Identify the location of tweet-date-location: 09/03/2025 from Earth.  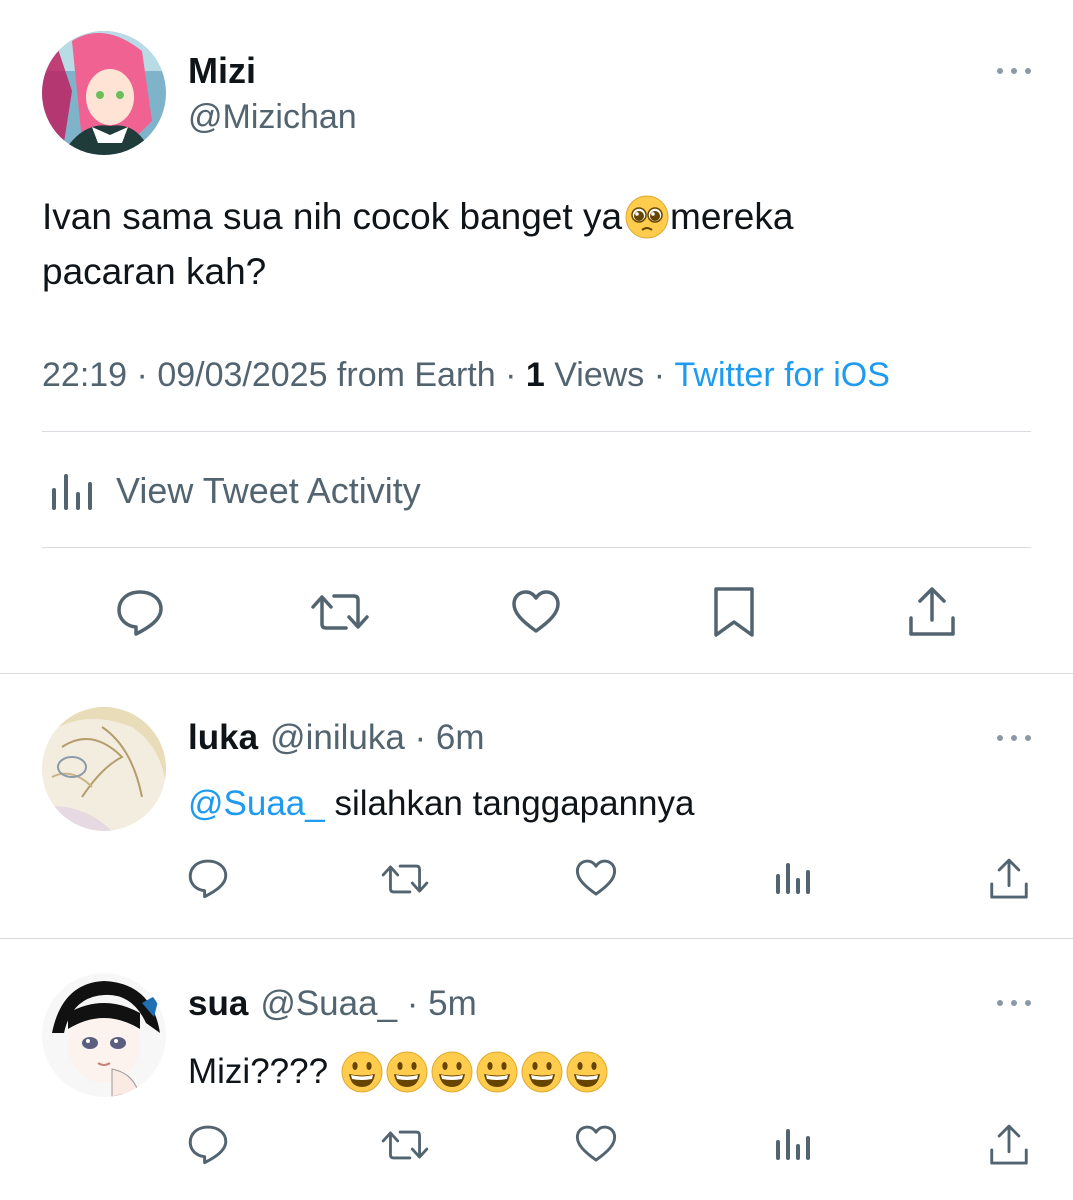
(326, 375).